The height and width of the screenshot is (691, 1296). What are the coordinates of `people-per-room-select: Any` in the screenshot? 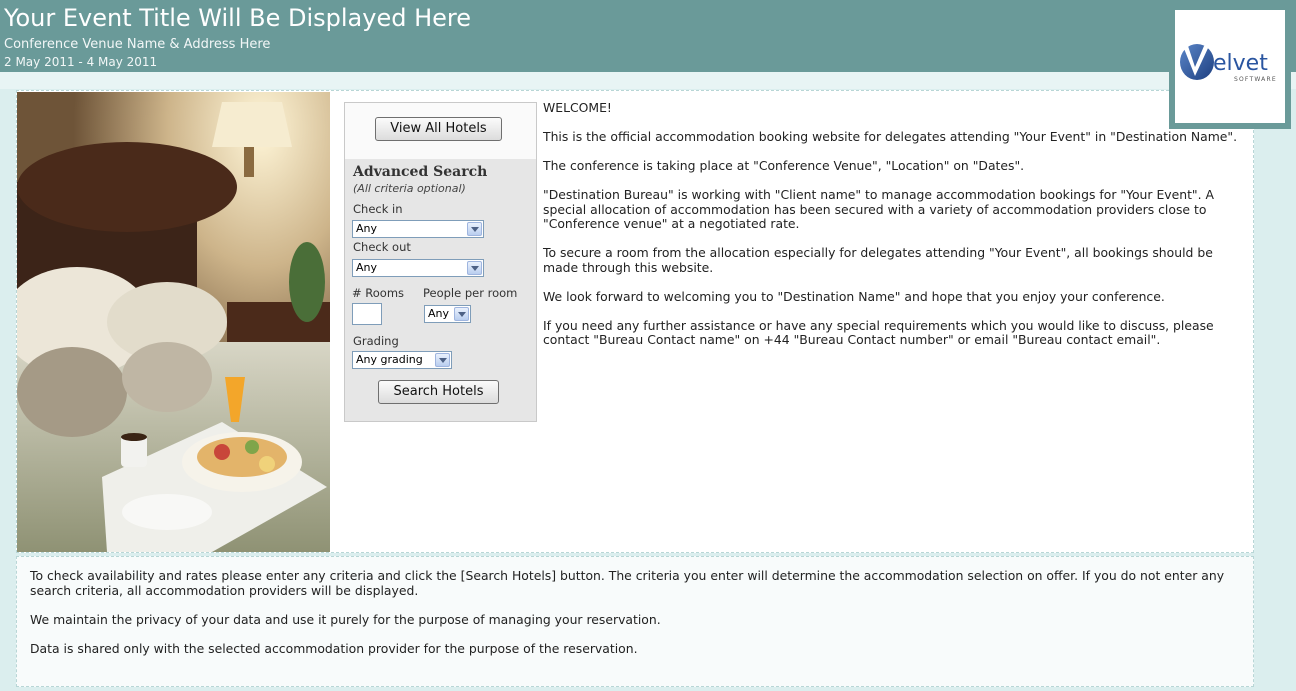 It's located at (447, 314).